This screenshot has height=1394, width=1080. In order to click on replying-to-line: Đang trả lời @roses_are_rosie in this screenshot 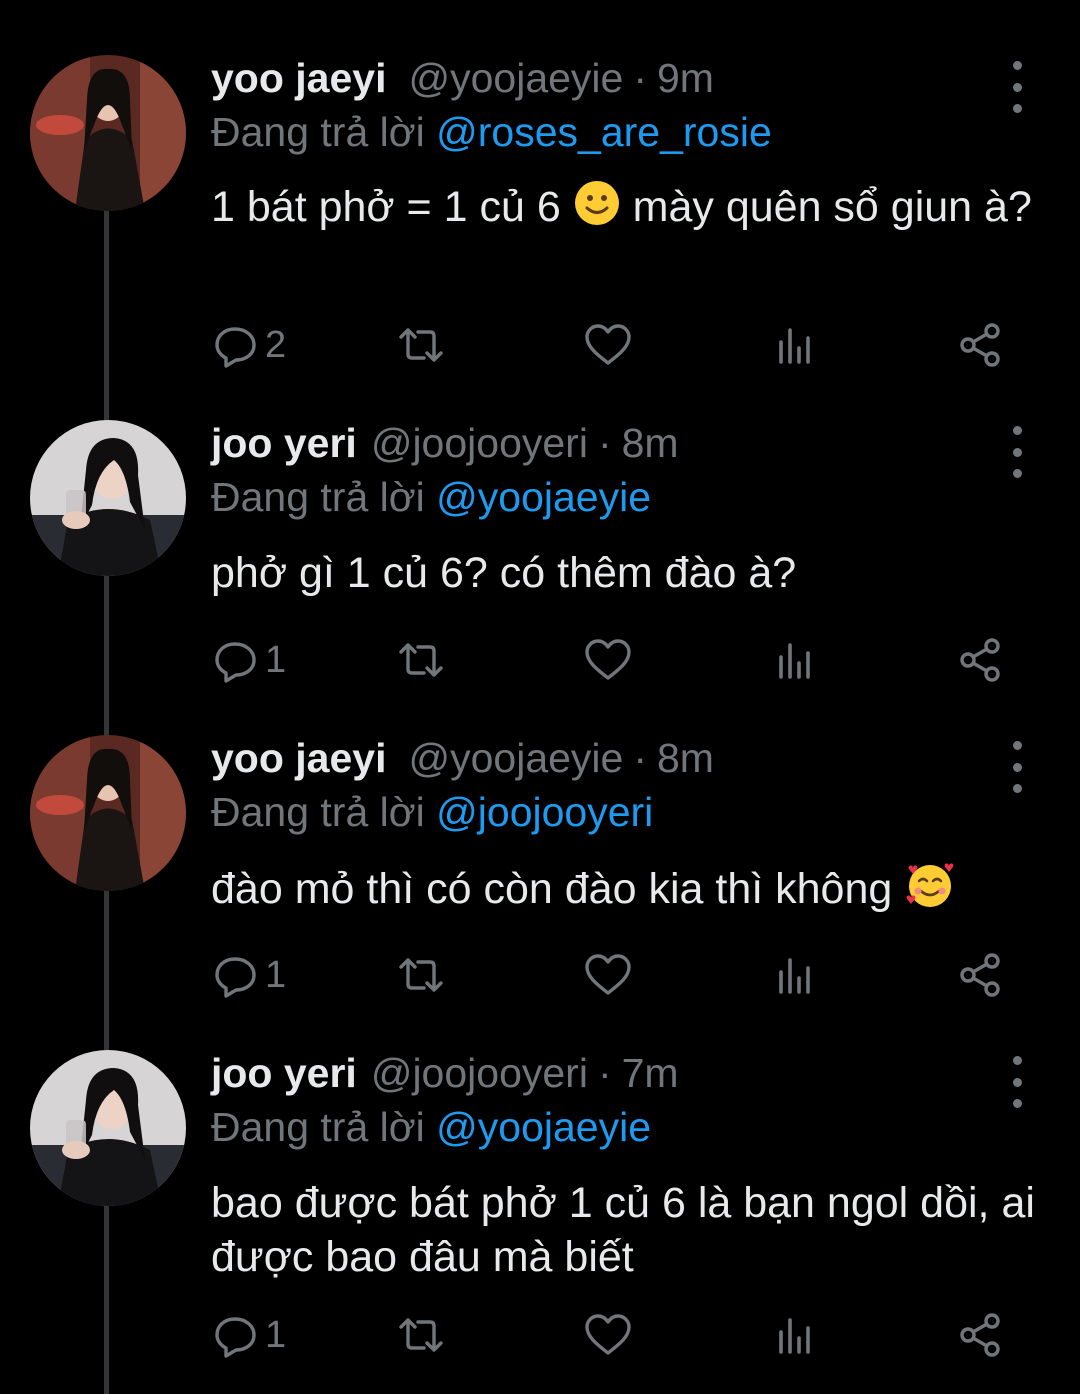, I will do `click(491, 132)`.